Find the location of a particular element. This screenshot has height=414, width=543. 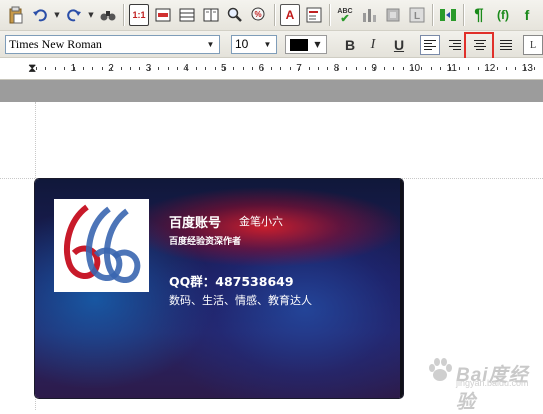

font-size-value: 10 is located at coordinates (242, 44).